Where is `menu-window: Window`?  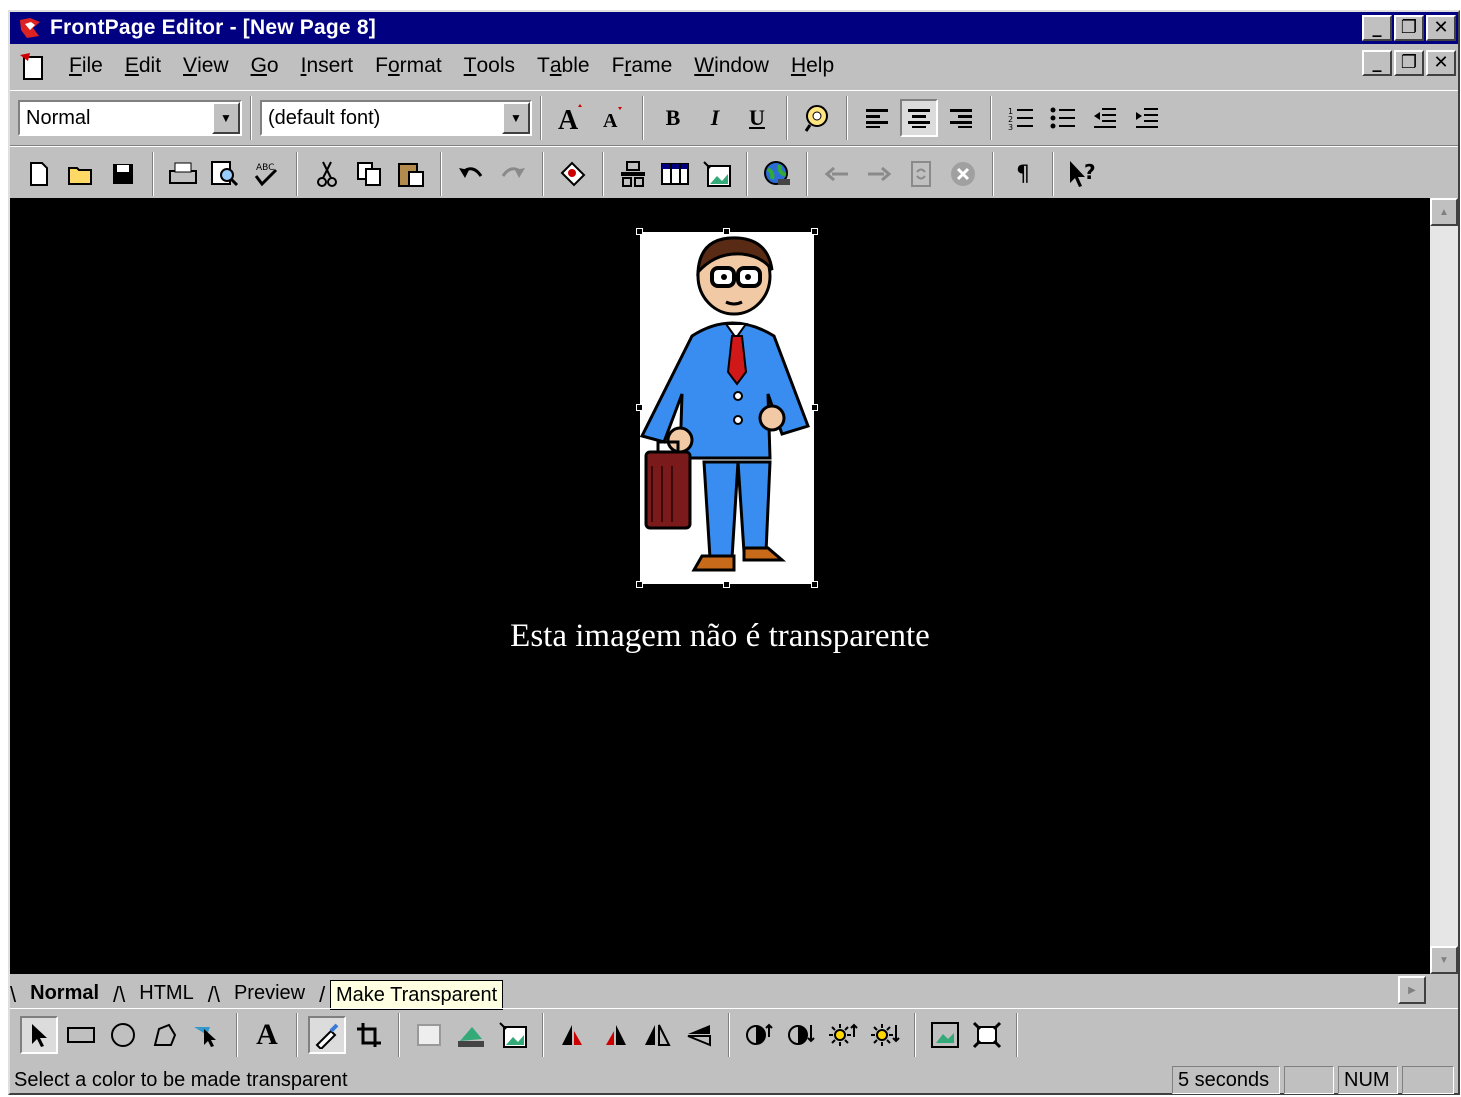 menu-window: Window is located at coordinates (731, 66).